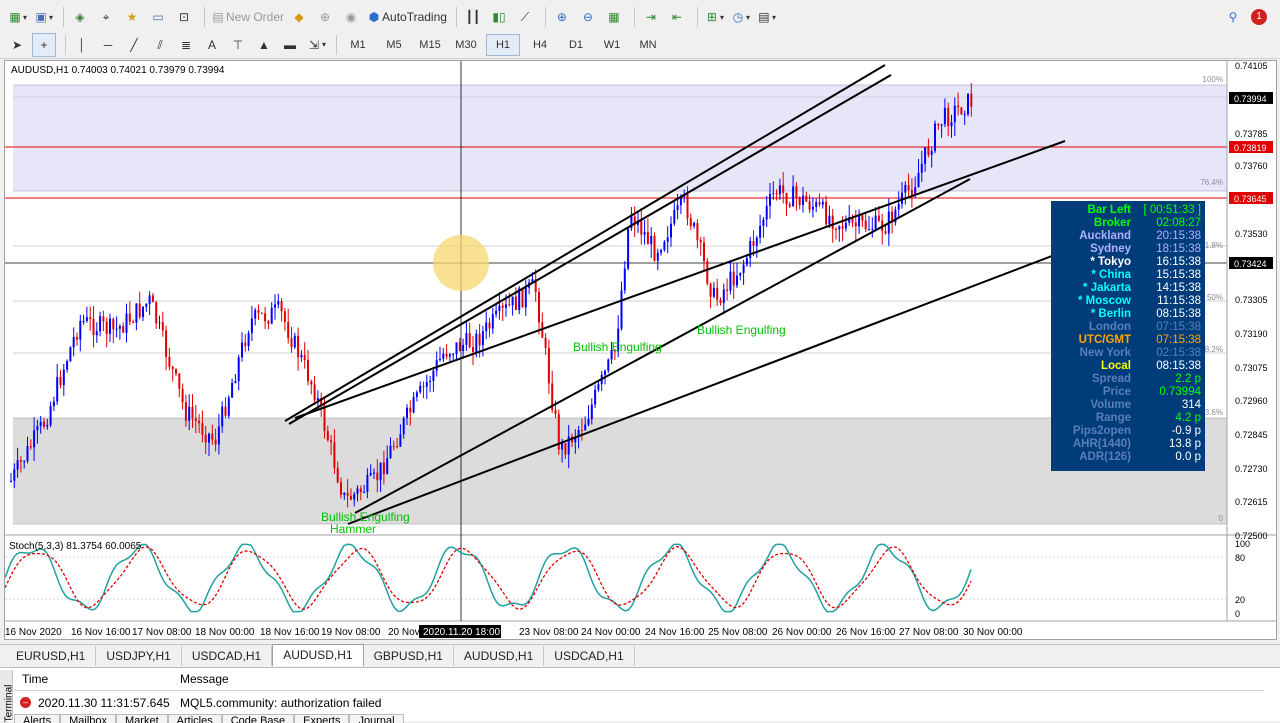 The height and width of the screenshot is (723, 1280). What do you see at coordinates (1240, 558) in the screenshot?
I see `stoch-axis-label: 80` at bounding box center [1240, 558].